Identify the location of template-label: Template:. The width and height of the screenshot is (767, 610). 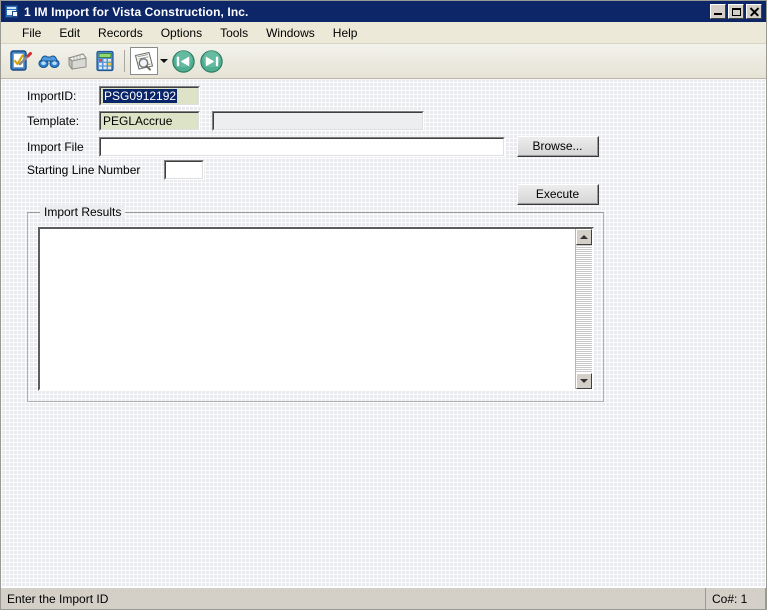
(53, 121).